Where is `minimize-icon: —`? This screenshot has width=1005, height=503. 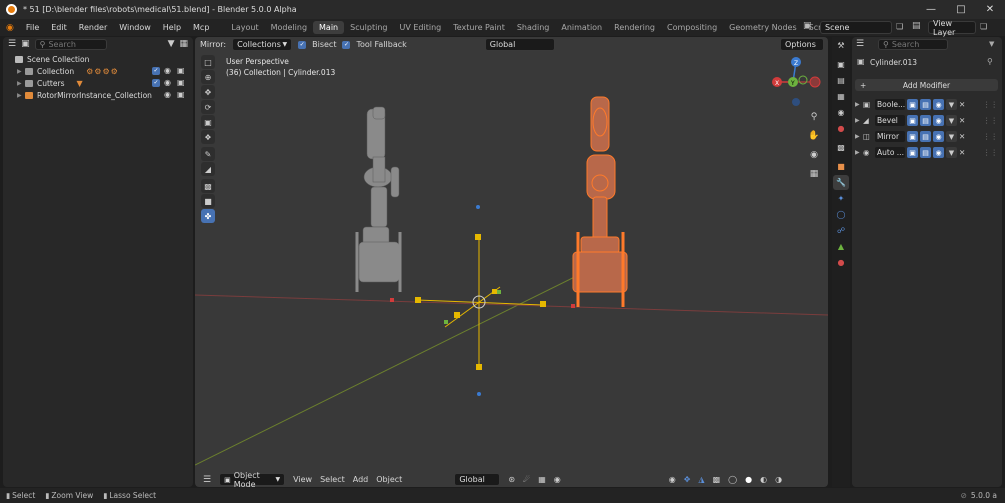 minimize-icon: — is located at coordinates (931, 9).